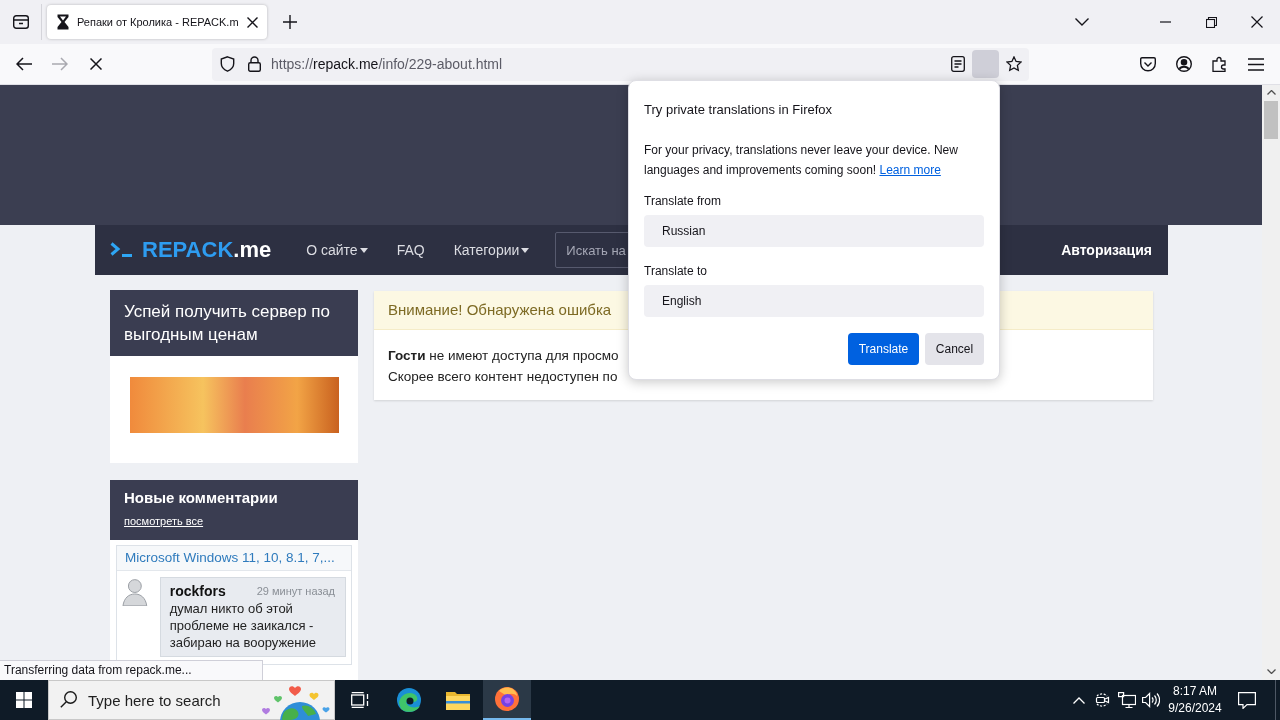 The image size is (1280, 720). I want to click on swirl-icon, so click(409, 700).